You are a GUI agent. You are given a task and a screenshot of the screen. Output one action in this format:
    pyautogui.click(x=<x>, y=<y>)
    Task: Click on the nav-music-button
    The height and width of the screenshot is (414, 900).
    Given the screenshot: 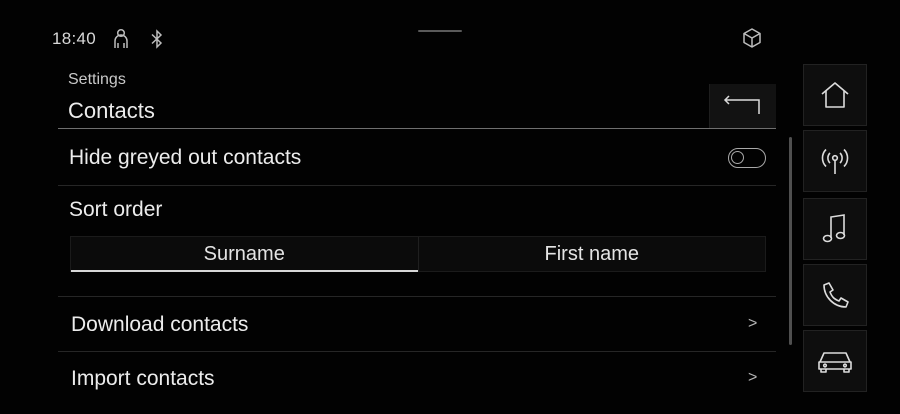 What is the action you would take?
    pyautogui.click(x=835, y=229)
    